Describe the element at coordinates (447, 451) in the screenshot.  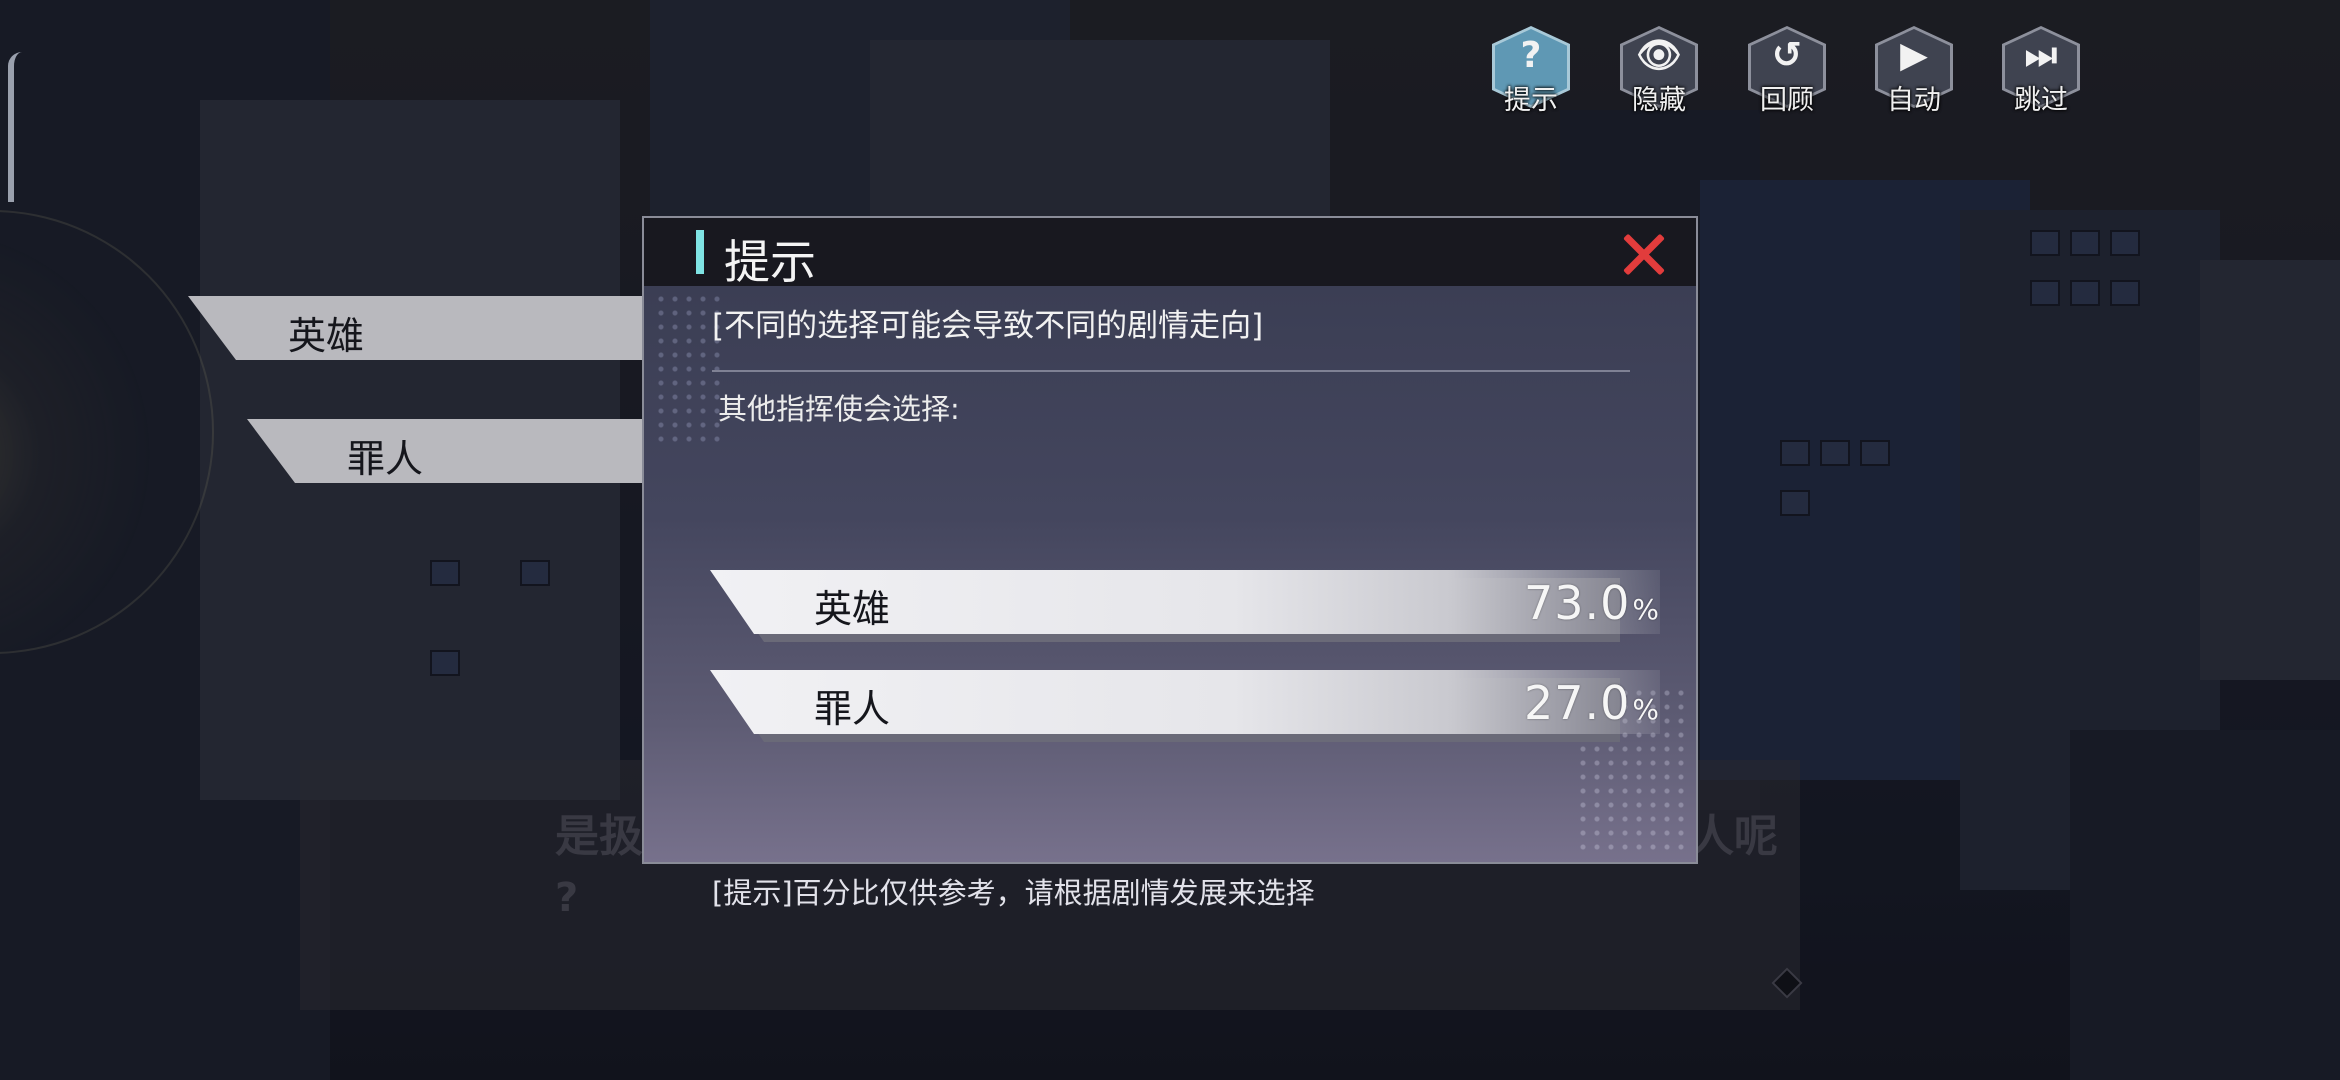
I see `choice-option-sinner: 罪人` at that location.